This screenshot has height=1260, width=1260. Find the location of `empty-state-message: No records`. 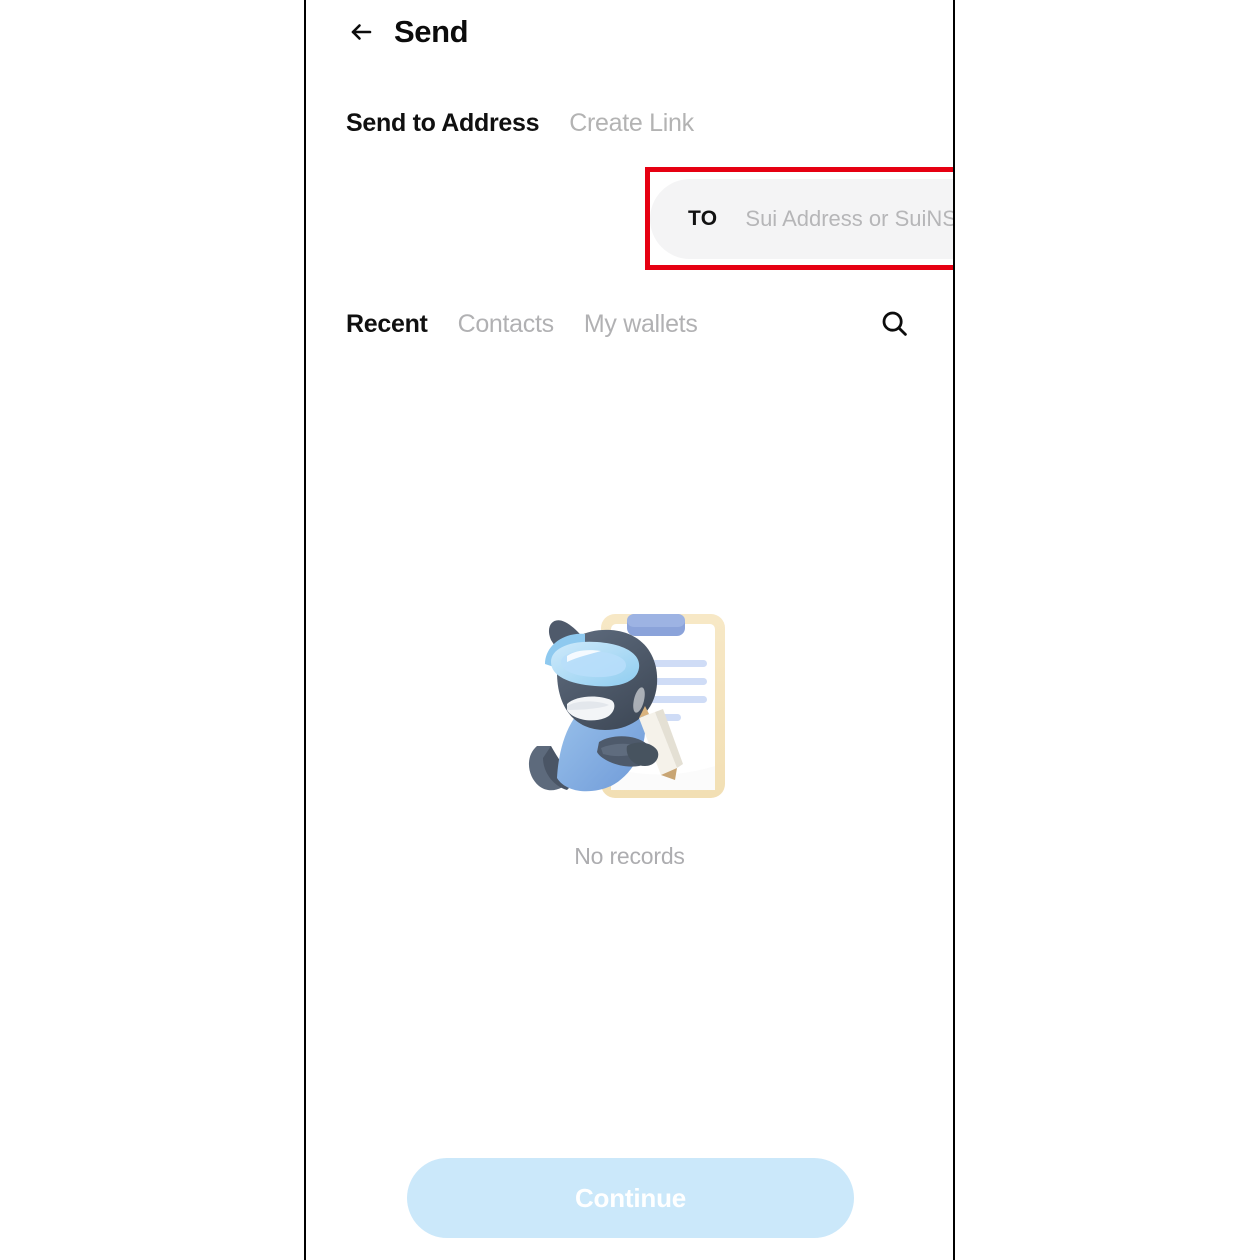

empty-state-message: No records is located at coordinates (629, 856).